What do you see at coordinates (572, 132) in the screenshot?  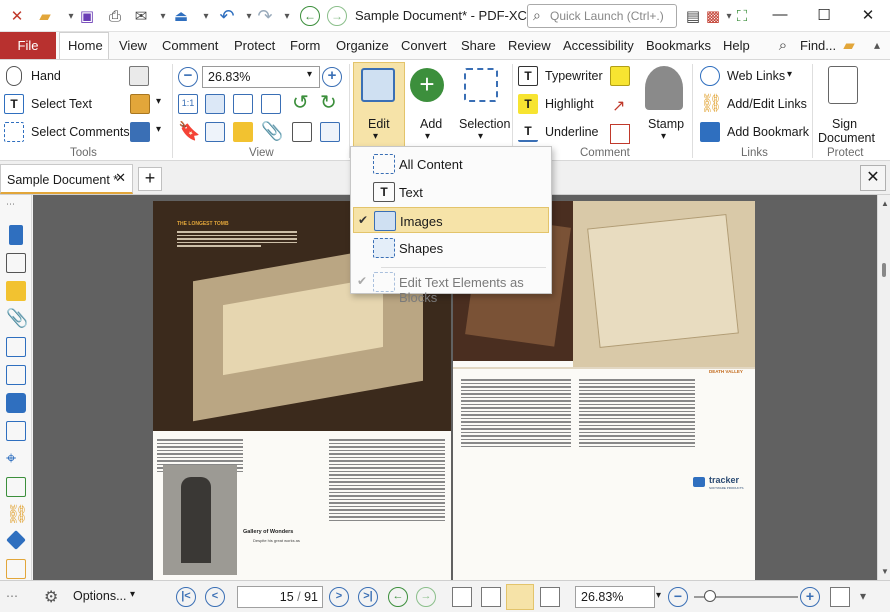 I see `underline-button: Underline` at bounding box center [572, 132].